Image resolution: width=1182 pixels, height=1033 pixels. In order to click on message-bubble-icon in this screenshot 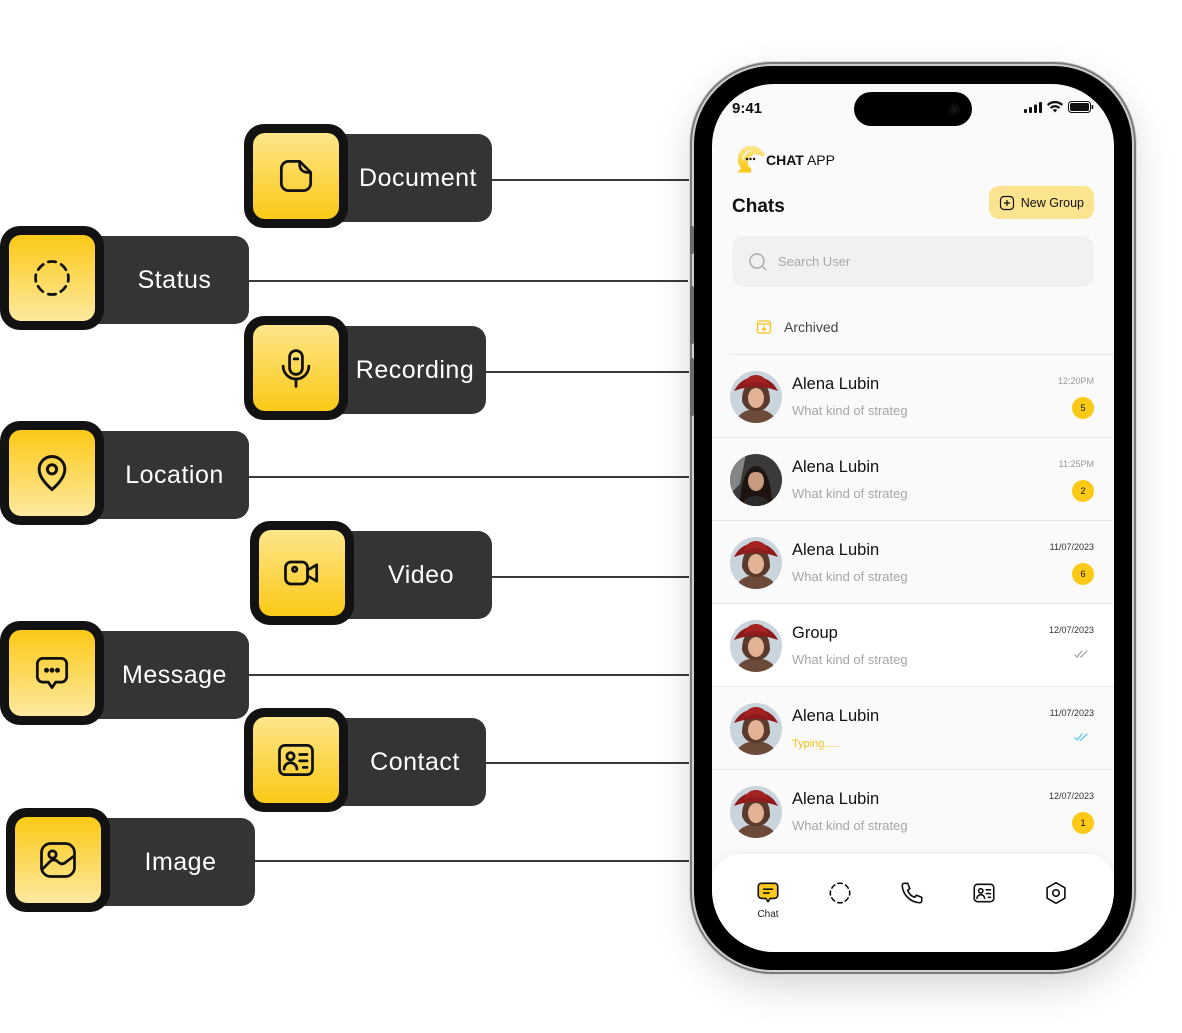, I will do `click(52, 673)`.